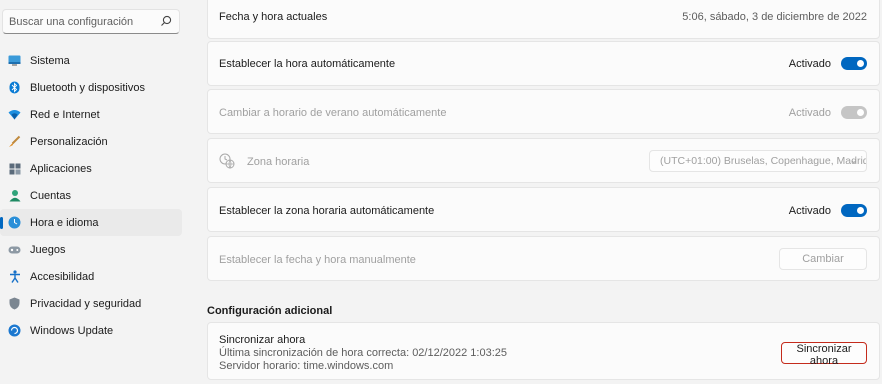  Describe the element at coordinates (14, 303) in the screenshot. I see `shield-icon` at that location.